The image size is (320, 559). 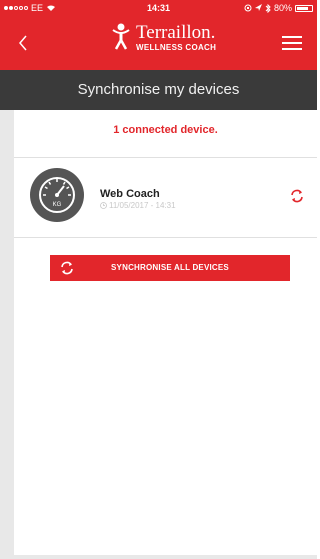 What do you see at coordinates (282, 8) in the screenshot?
I see `battery-percent: 80%` at bounding box center [282, 8].